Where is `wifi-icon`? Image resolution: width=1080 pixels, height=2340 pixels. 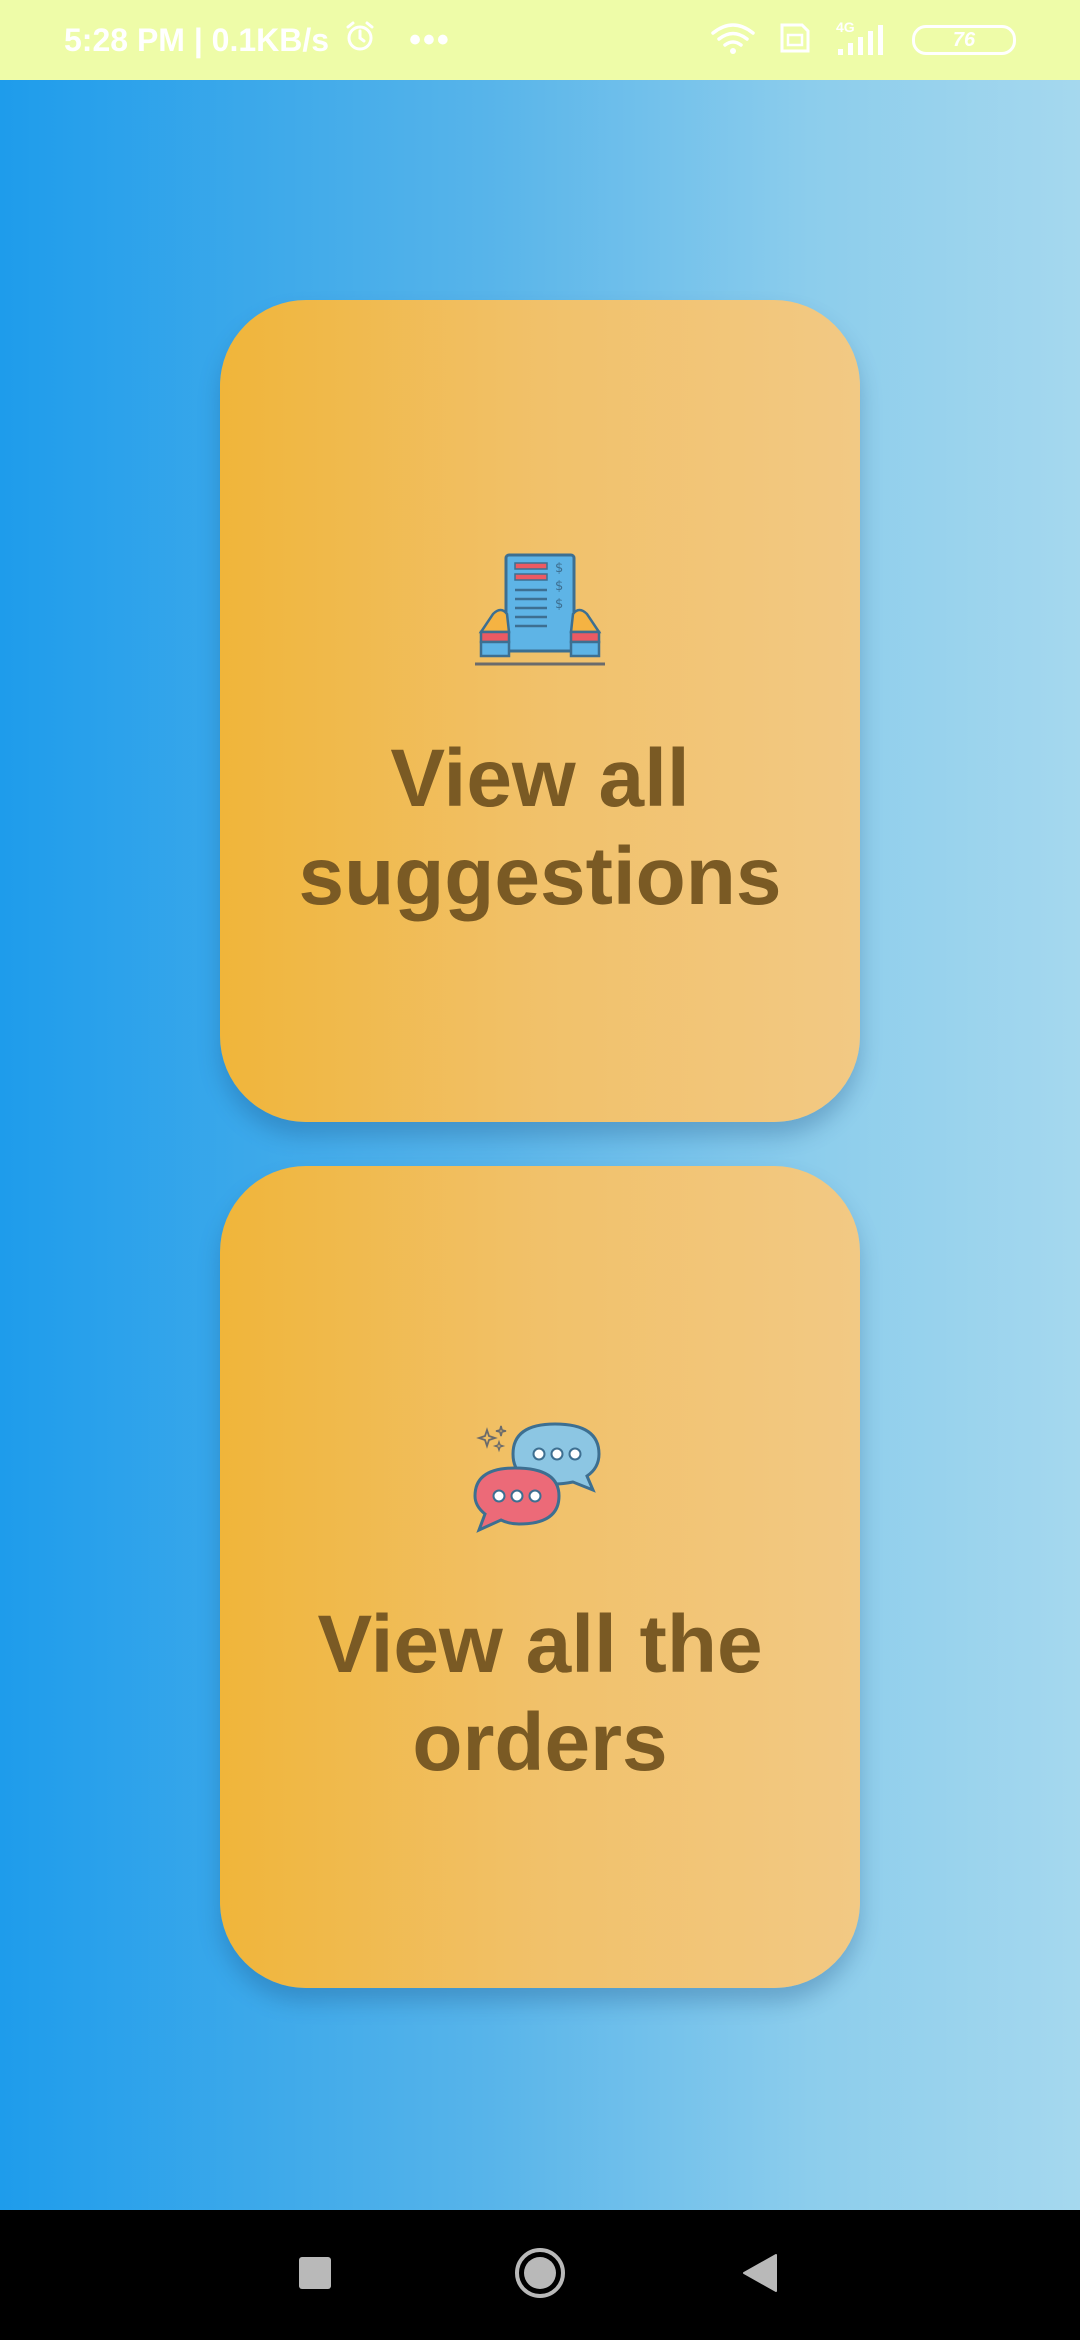
wifi-icon is located at coordinates (733, 40).